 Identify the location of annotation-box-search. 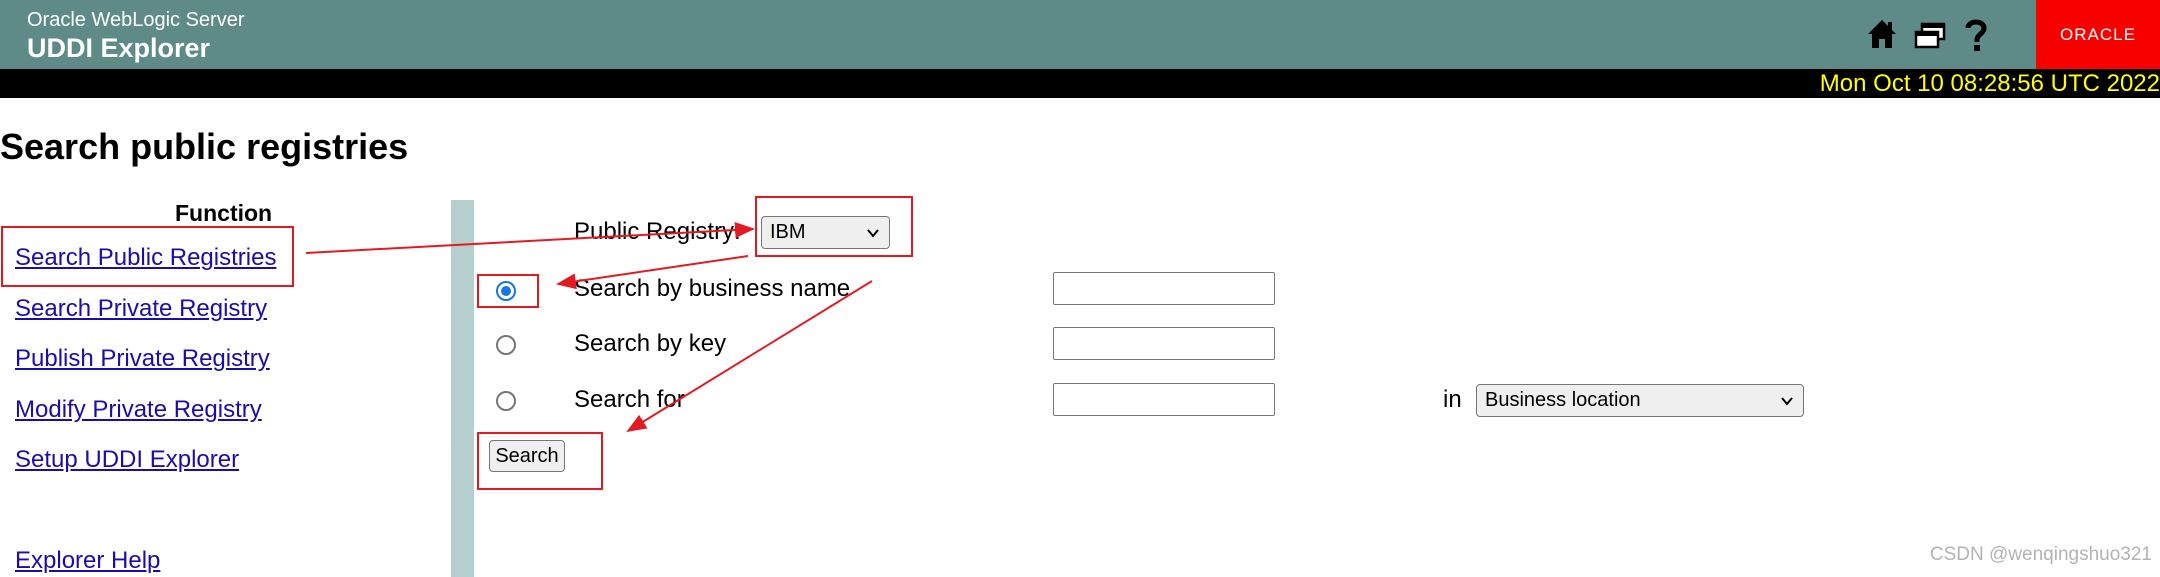
(540, 461).